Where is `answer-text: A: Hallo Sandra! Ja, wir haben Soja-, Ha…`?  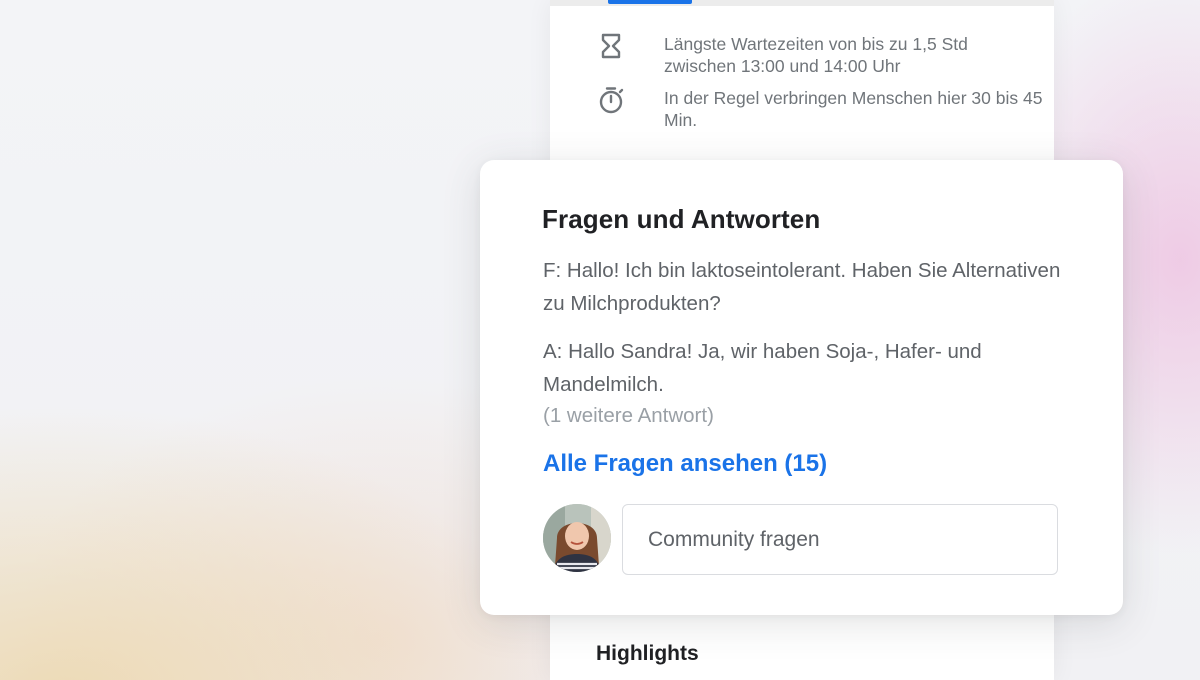
answer-text: A: Hallo Sandra! Ja, wir haben Soja-, Ha… is located at coordinates (762, 368).